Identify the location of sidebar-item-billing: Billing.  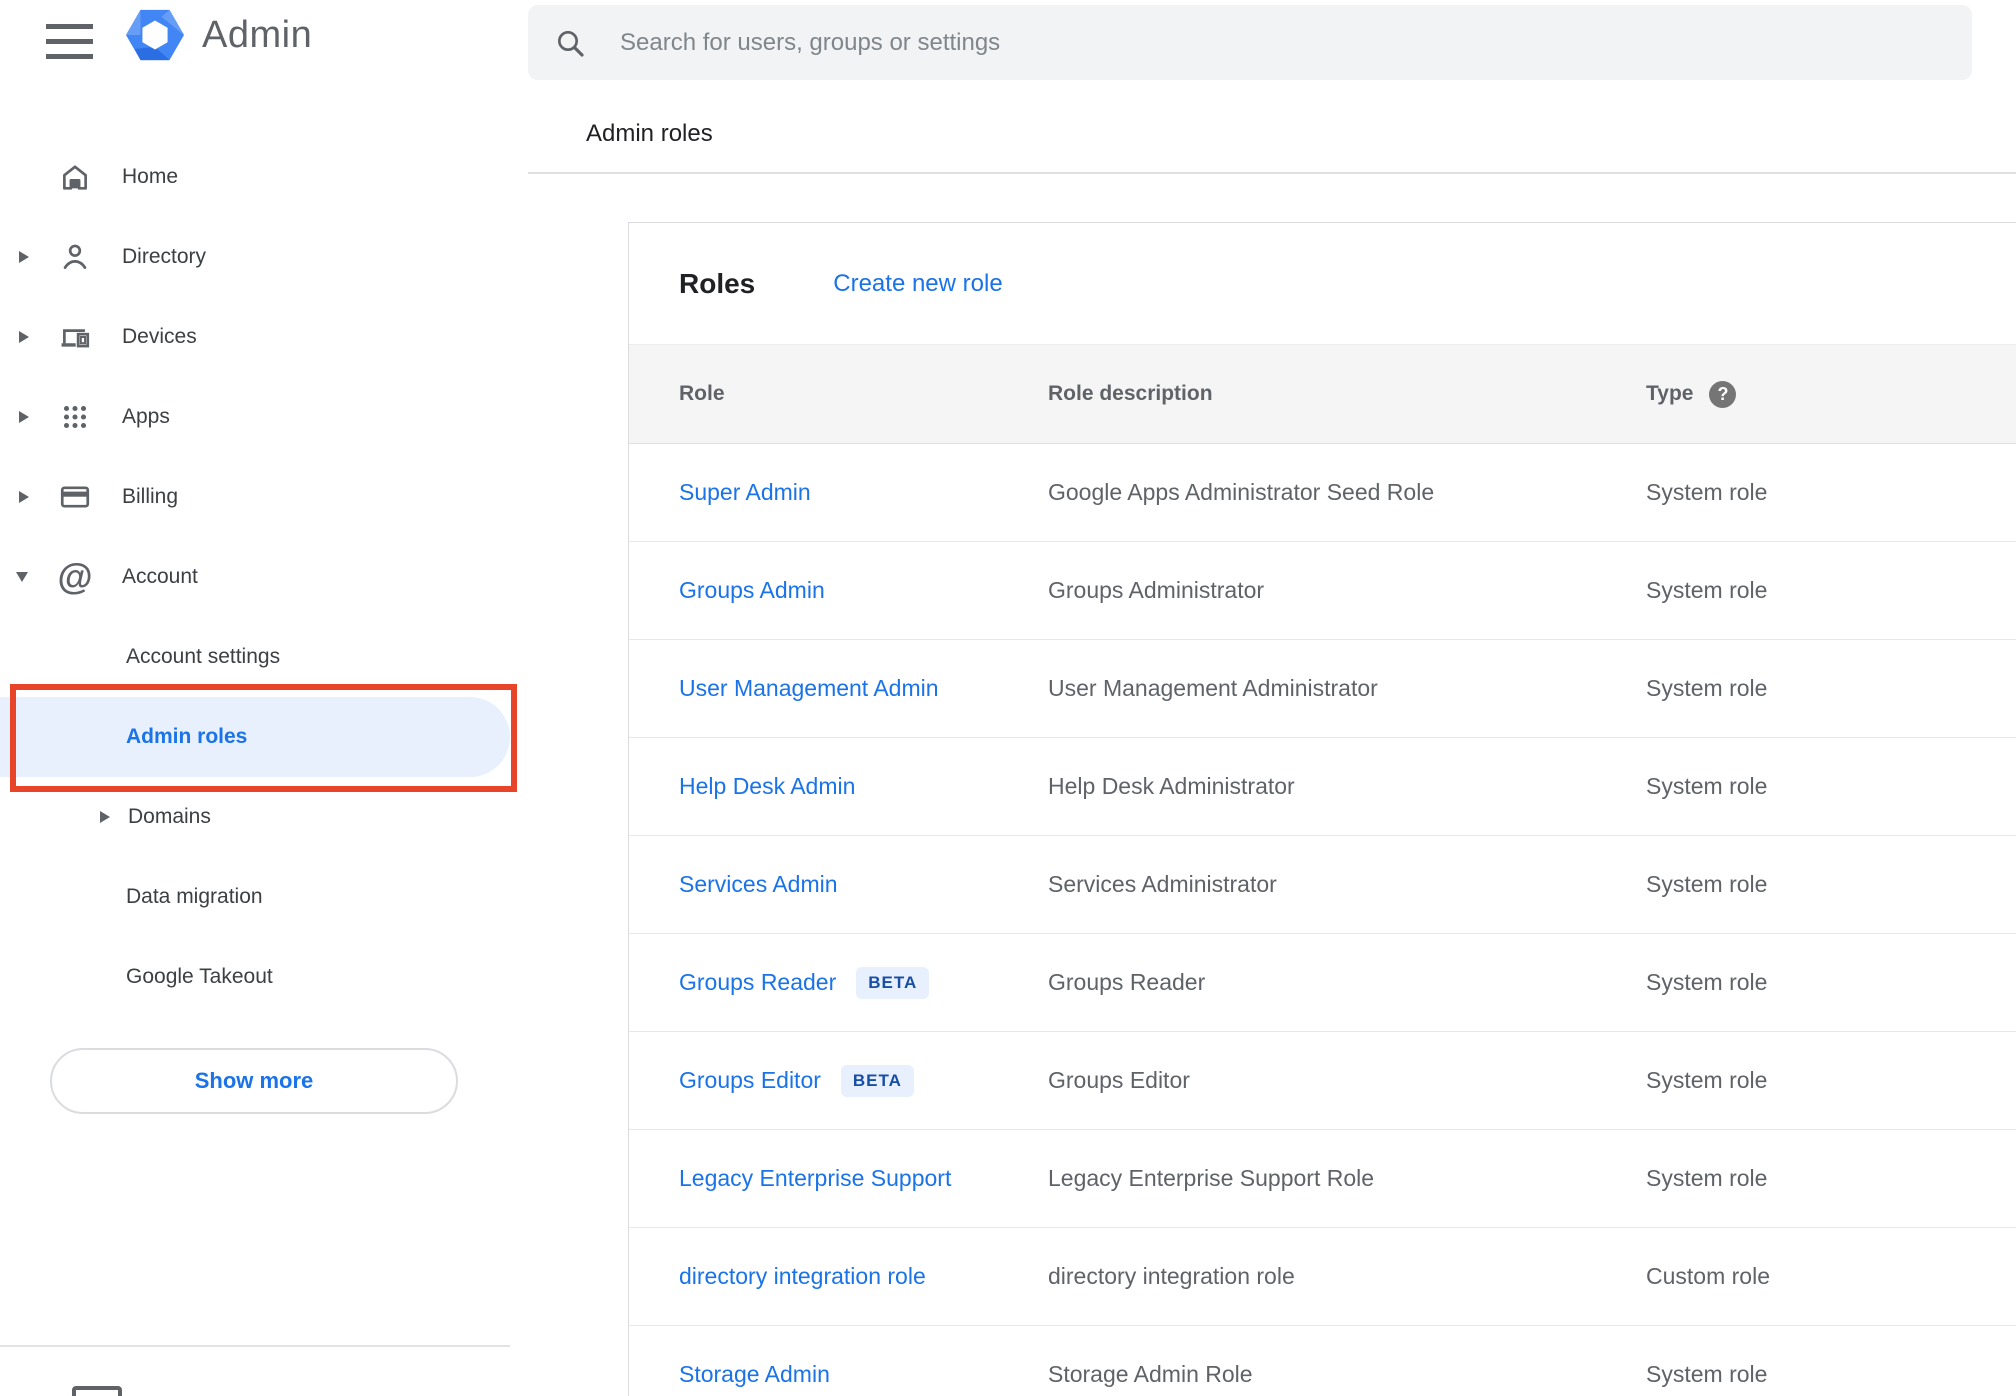
(265, 497).